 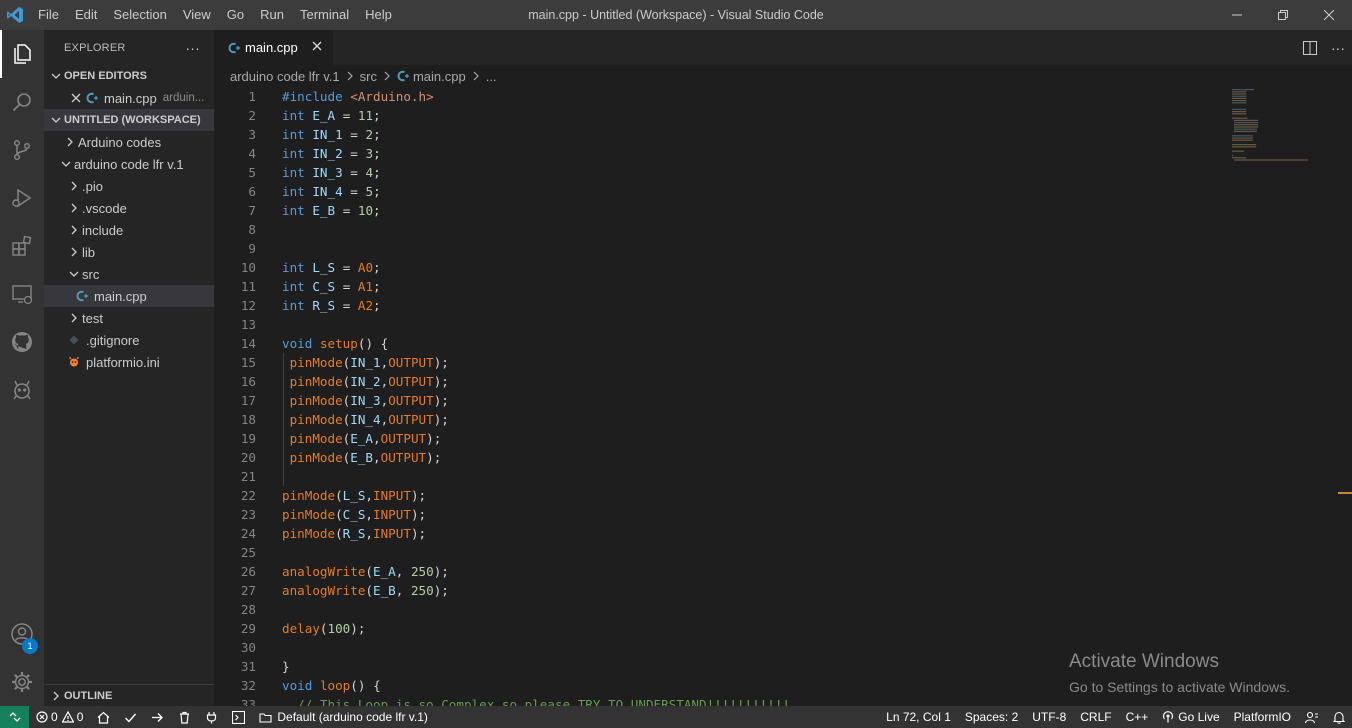 What do you see at coordinates (129, 362) in the screenshot?
I see `tree-item-platformio-ini: platformio.ini` at bounding box center [129, 362].